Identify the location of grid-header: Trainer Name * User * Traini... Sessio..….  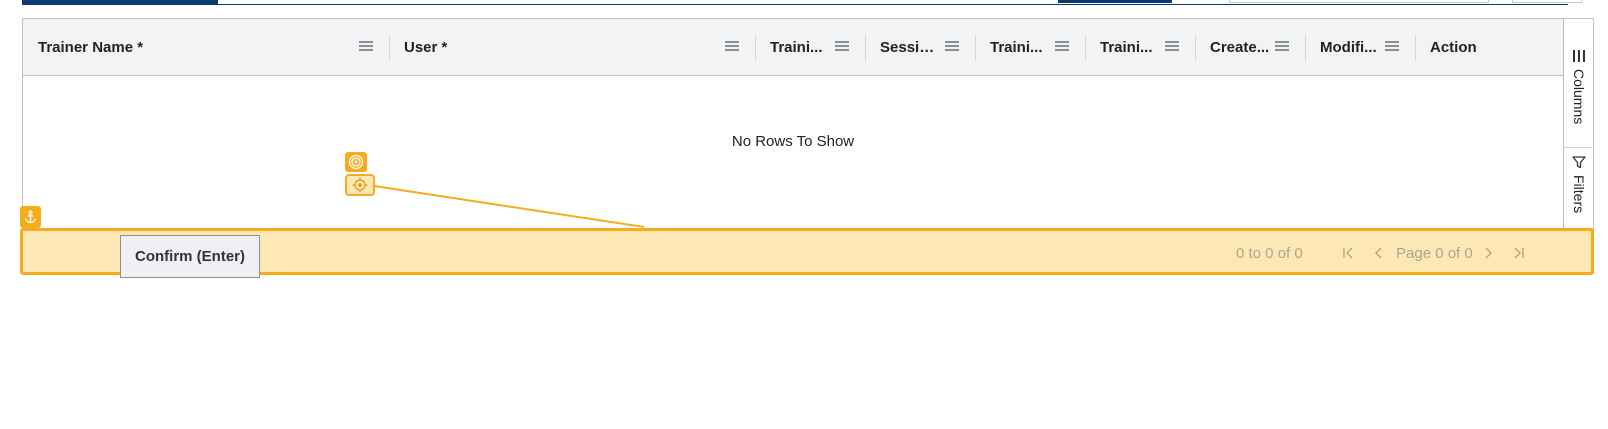
(793, 47).